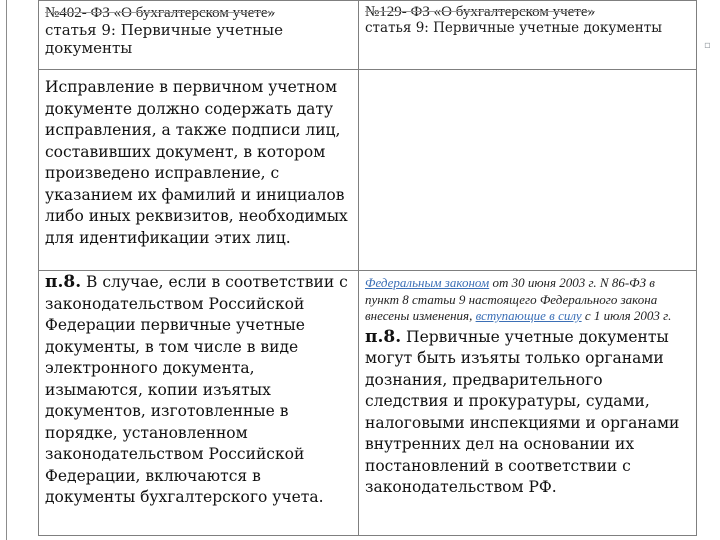  What do you see at coordinates (397, 28) in the screenshot?
I see `law-129-article-prefix: статья 9:` at bounding box center [397, 28].